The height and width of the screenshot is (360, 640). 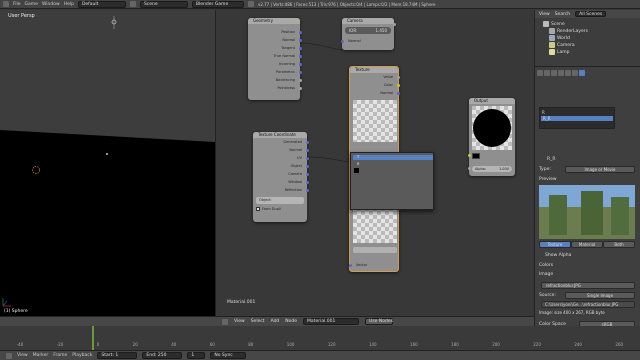 I want to click on end-value: 250, so click(x=162, y=355).